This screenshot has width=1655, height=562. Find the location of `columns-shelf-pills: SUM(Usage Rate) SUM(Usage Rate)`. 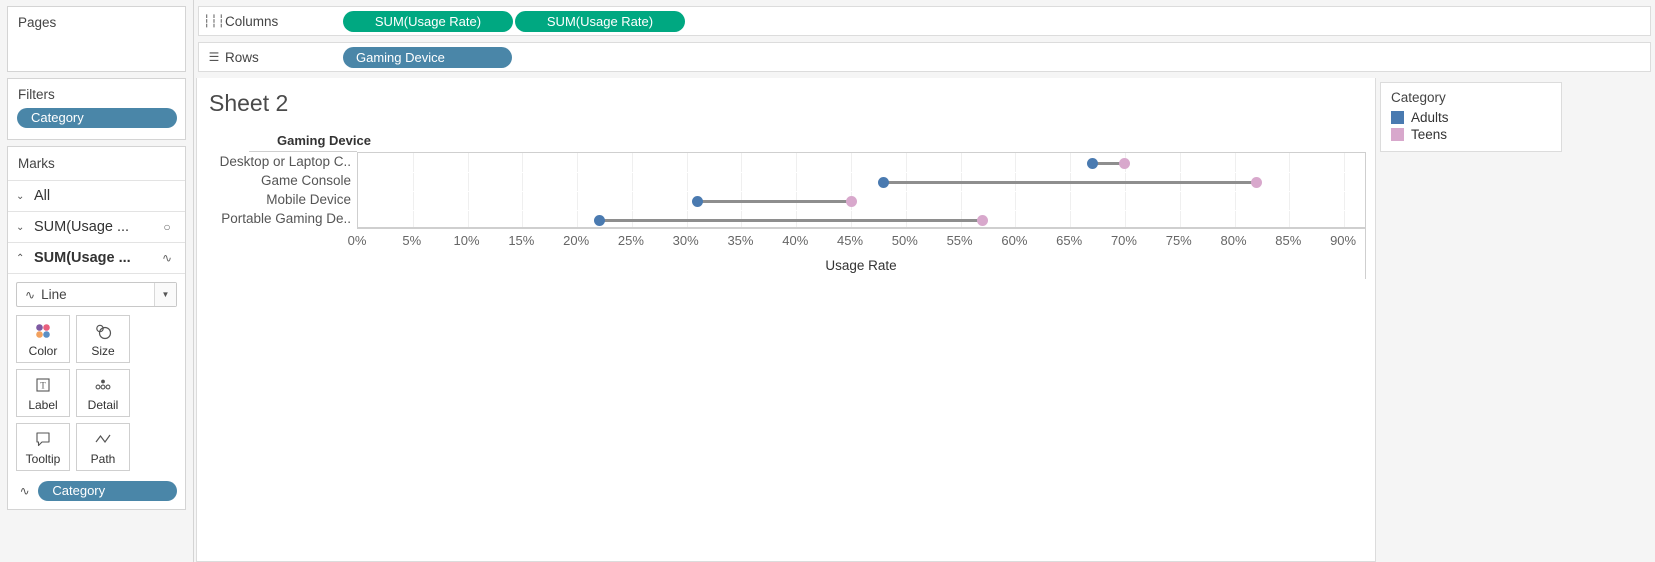

columns-shelf-pills: SUM(Usage Rate) SUM(Usage Rate) is located at coordinates (514, 21).